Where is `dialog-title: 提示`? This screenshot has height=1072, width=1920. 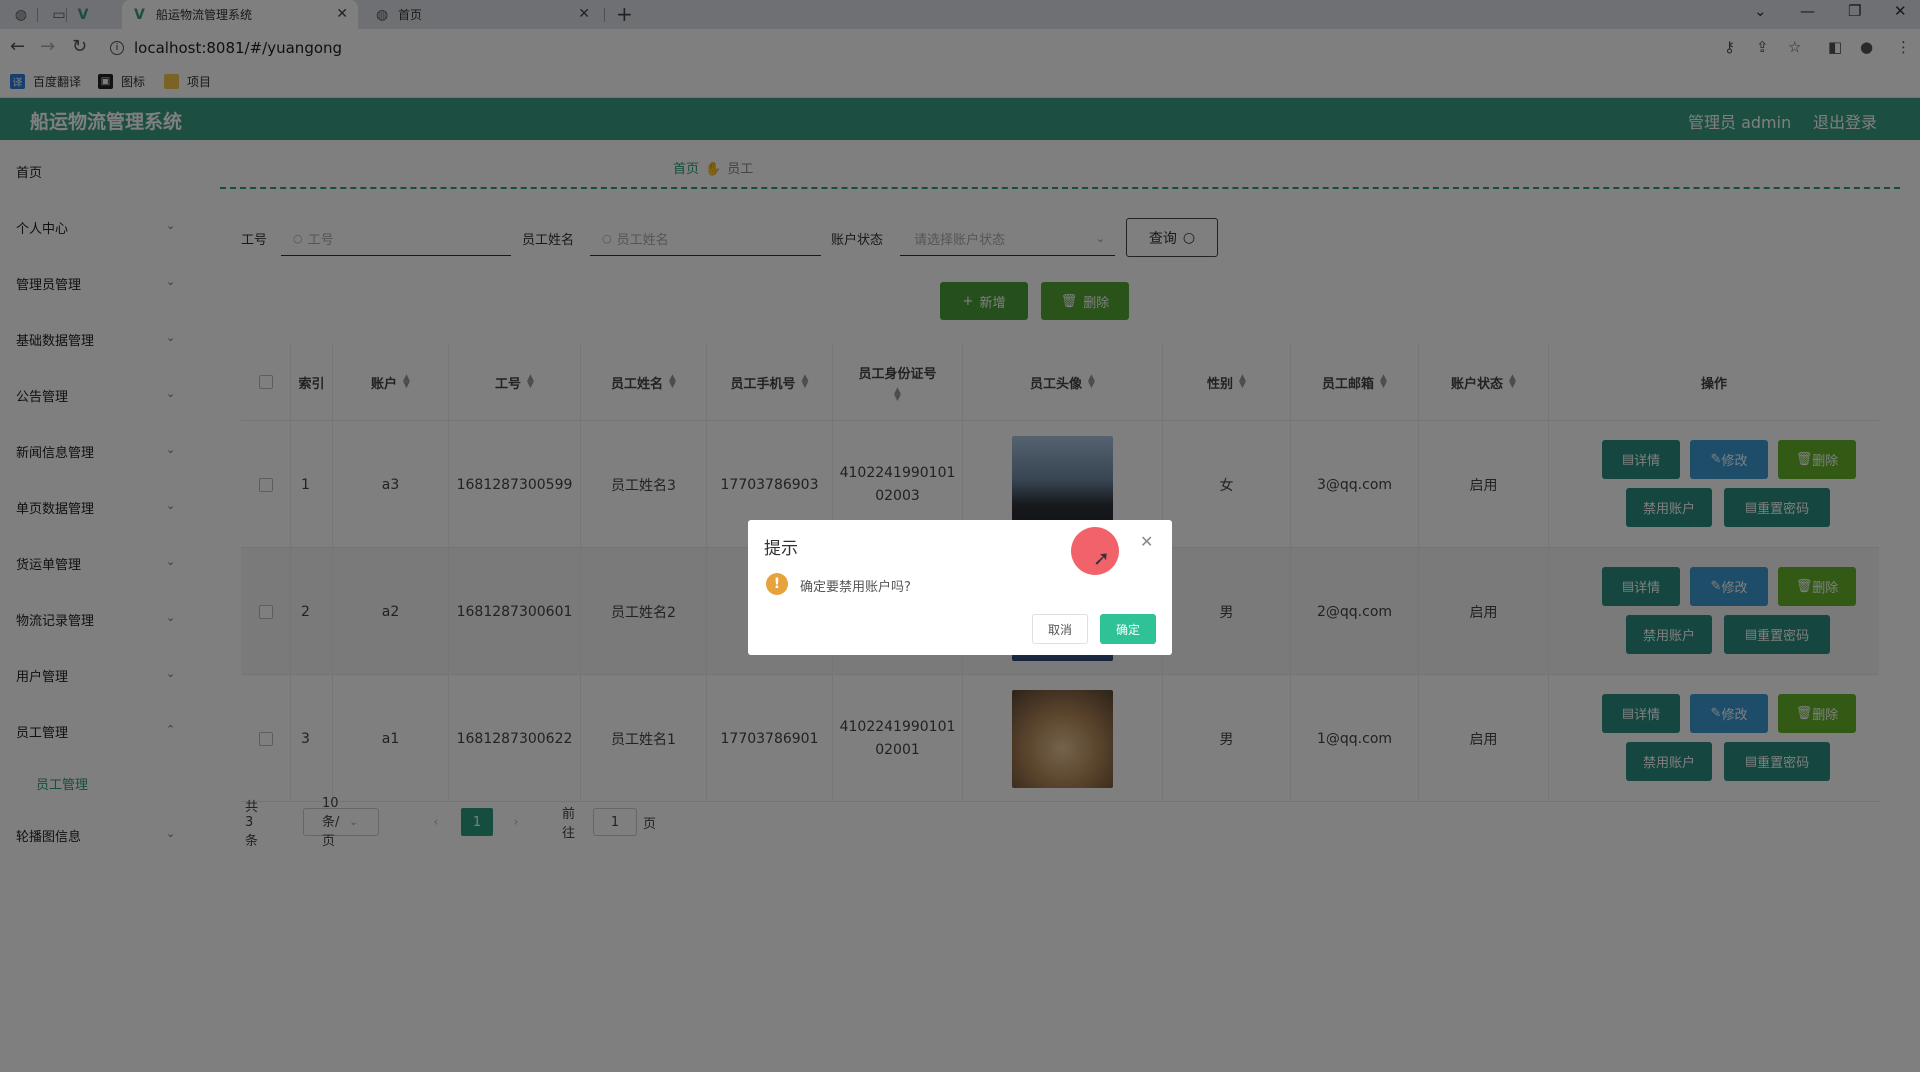 dialog-title: 提示 is located at coordinates (781, 549).